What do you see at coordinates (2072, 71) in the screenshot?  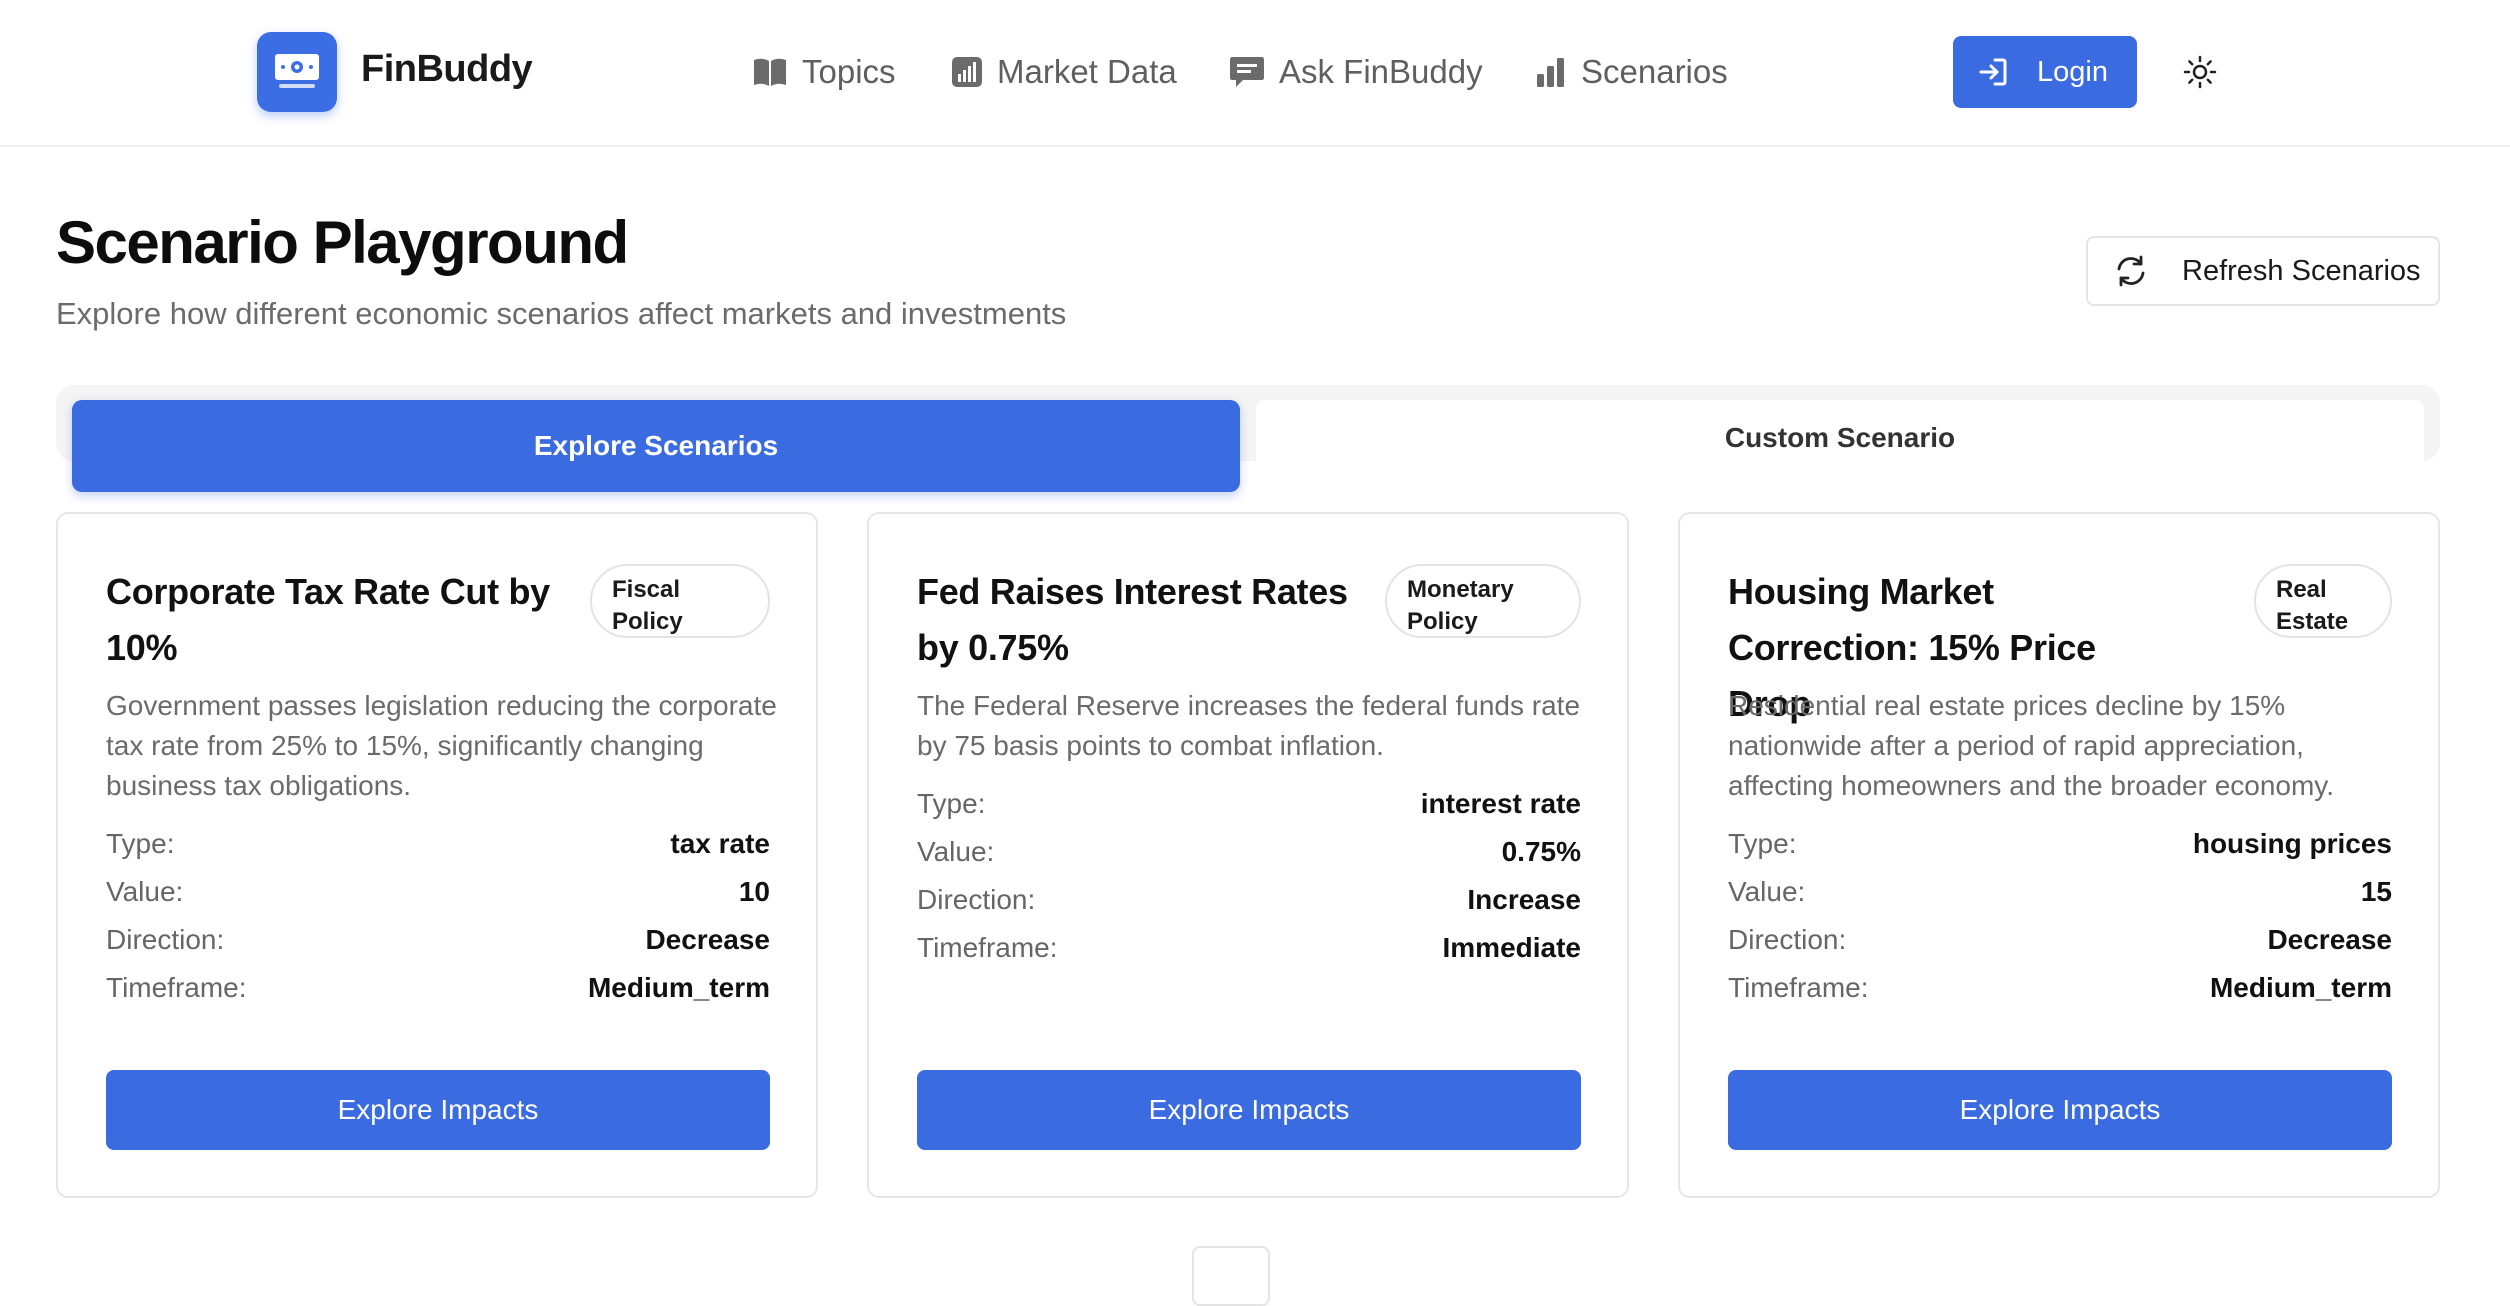 I see `login-label: Login` at bounding box center [2072, 71].